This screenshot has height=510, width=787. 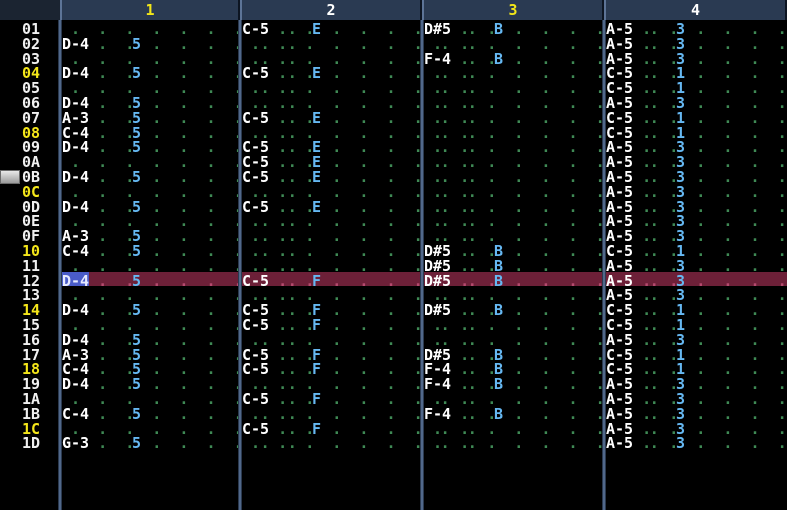 What do you see at coordinates (76, 443) in the screenshot?
I see `note-cell: G-3` at bounding box center [76, 443].